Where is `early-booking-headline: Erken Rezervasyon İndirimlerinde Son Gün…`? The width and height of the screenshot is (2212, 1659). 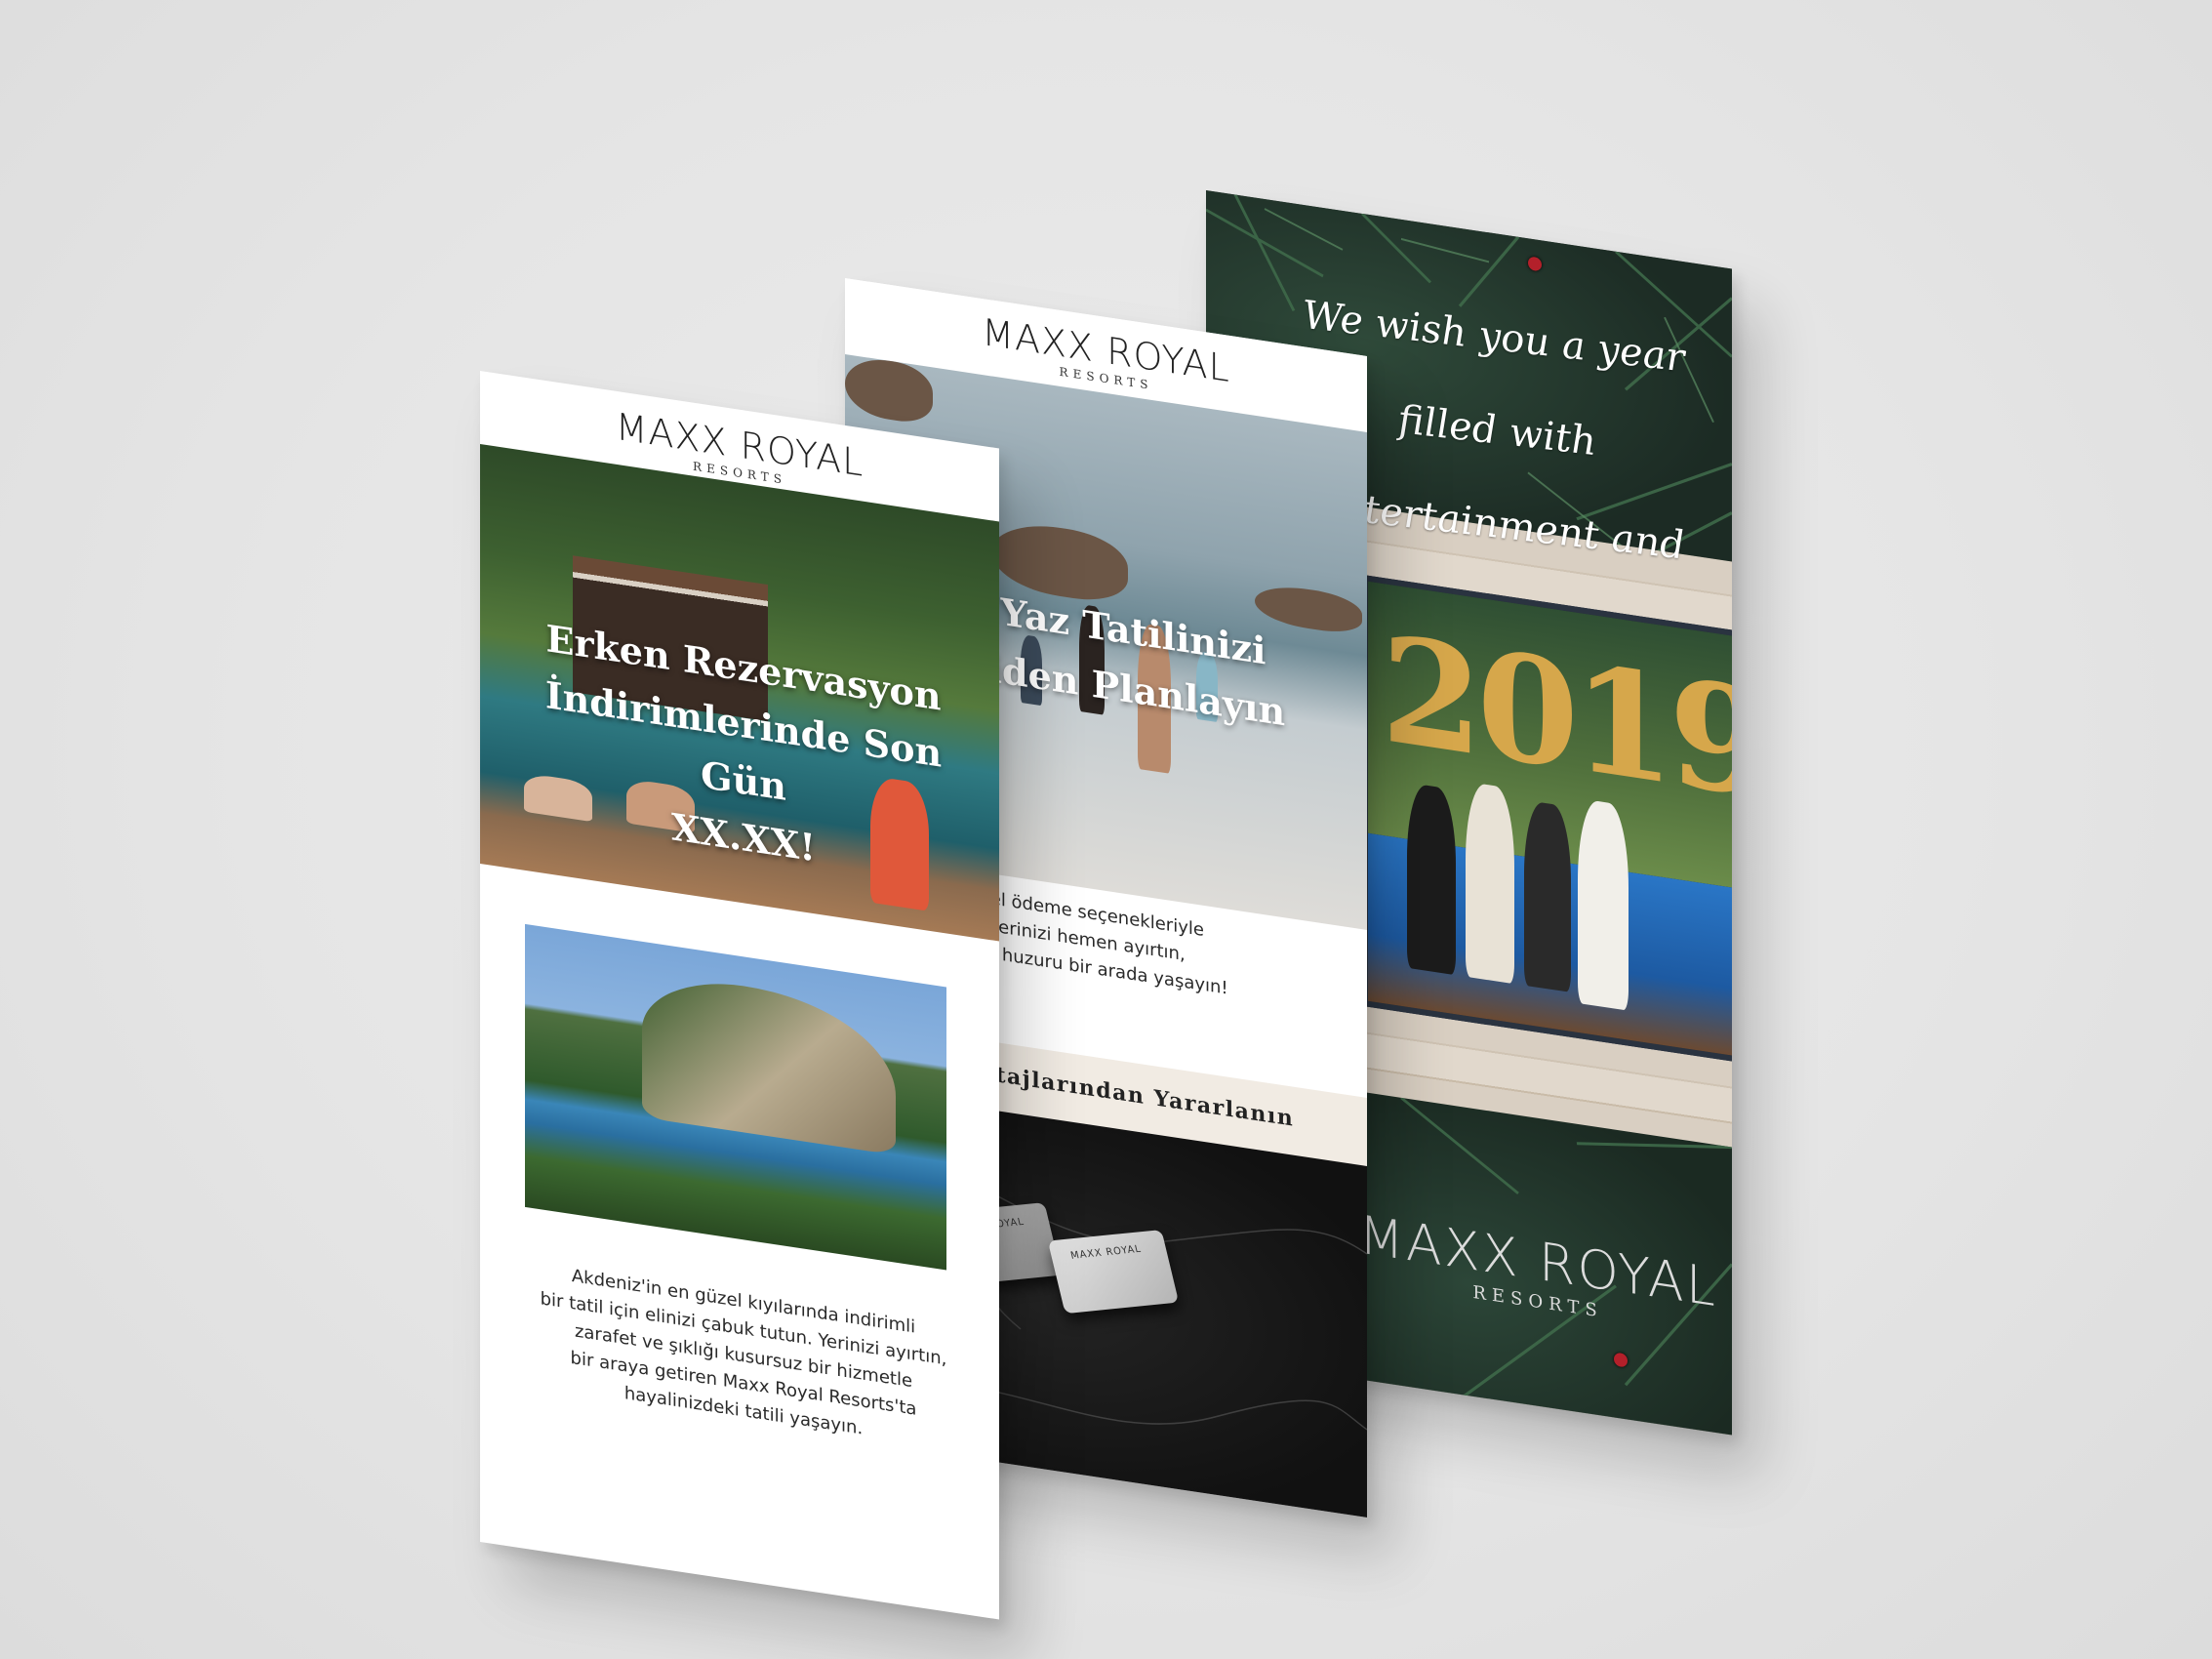
early-booking-headline: Erken Rezervasyon İndirimlerinde Son Gün… is located at coordinates (743, 753).